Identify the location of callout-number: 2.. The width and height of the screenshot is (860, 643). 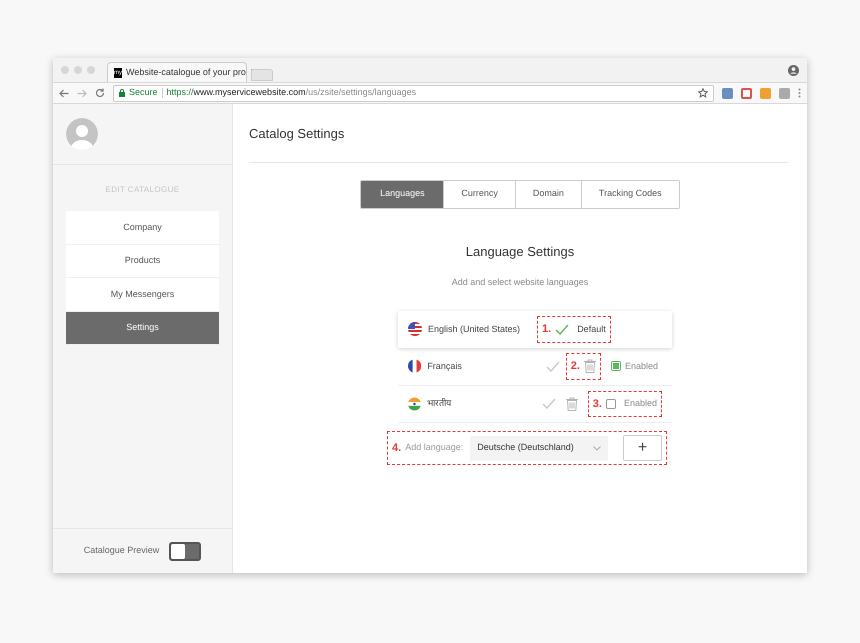
(575, 366).